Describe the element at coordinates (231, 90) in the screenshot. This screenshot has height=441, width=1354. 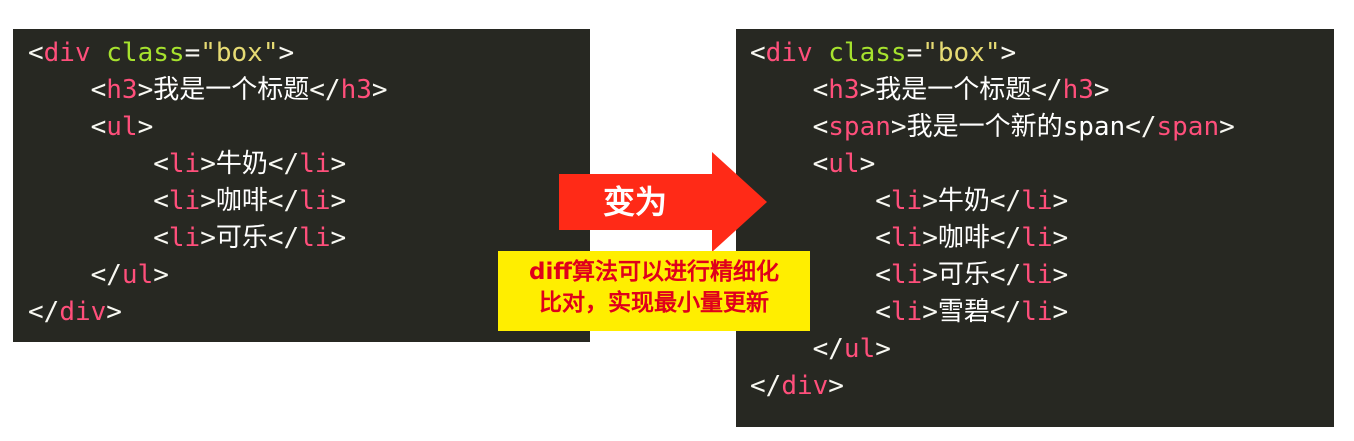
I see `code-token-text: 我是一个标题` at that location.